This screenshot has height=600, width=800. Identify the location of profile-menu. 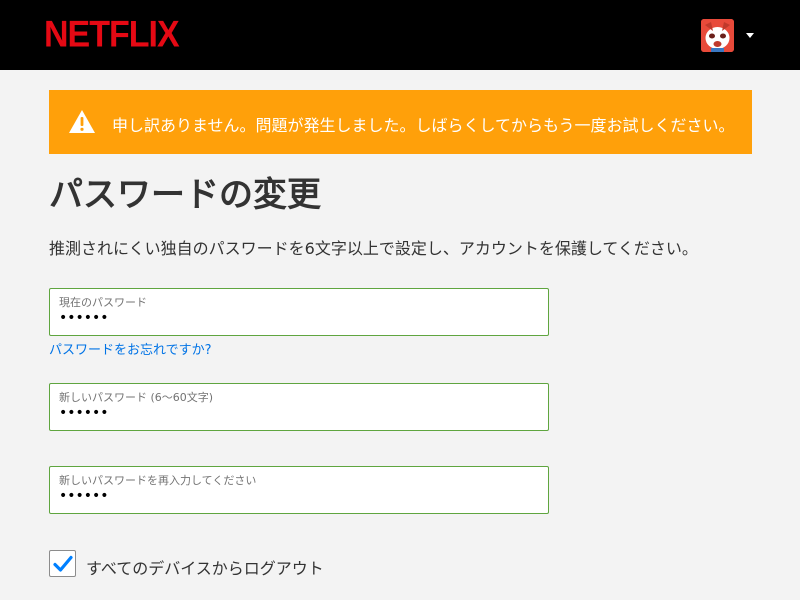
(727, 35).